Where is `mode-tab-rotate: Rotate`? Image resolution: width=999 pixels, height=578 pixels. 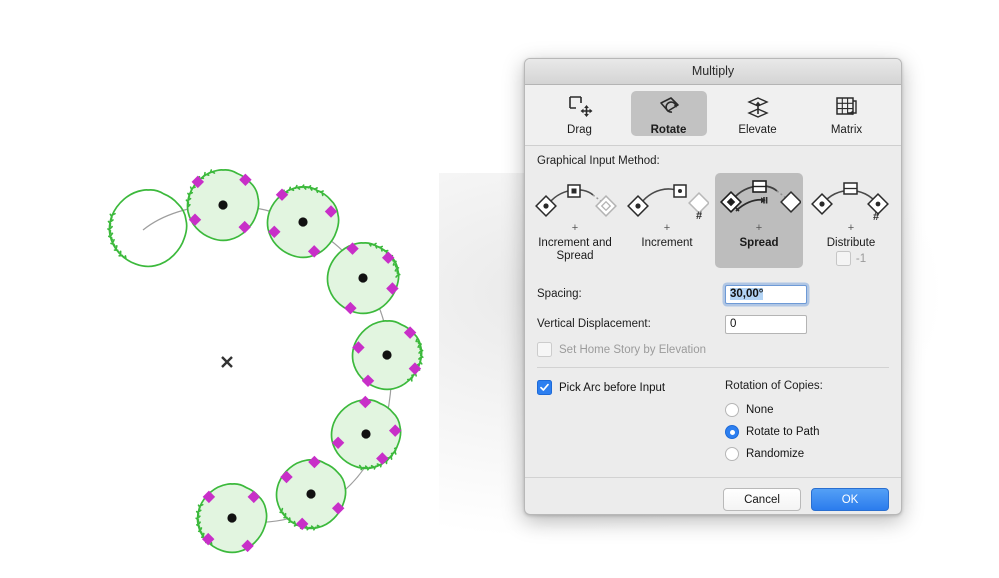 mode-tab-rotate: Rotate is located at coordinates (668, 113).